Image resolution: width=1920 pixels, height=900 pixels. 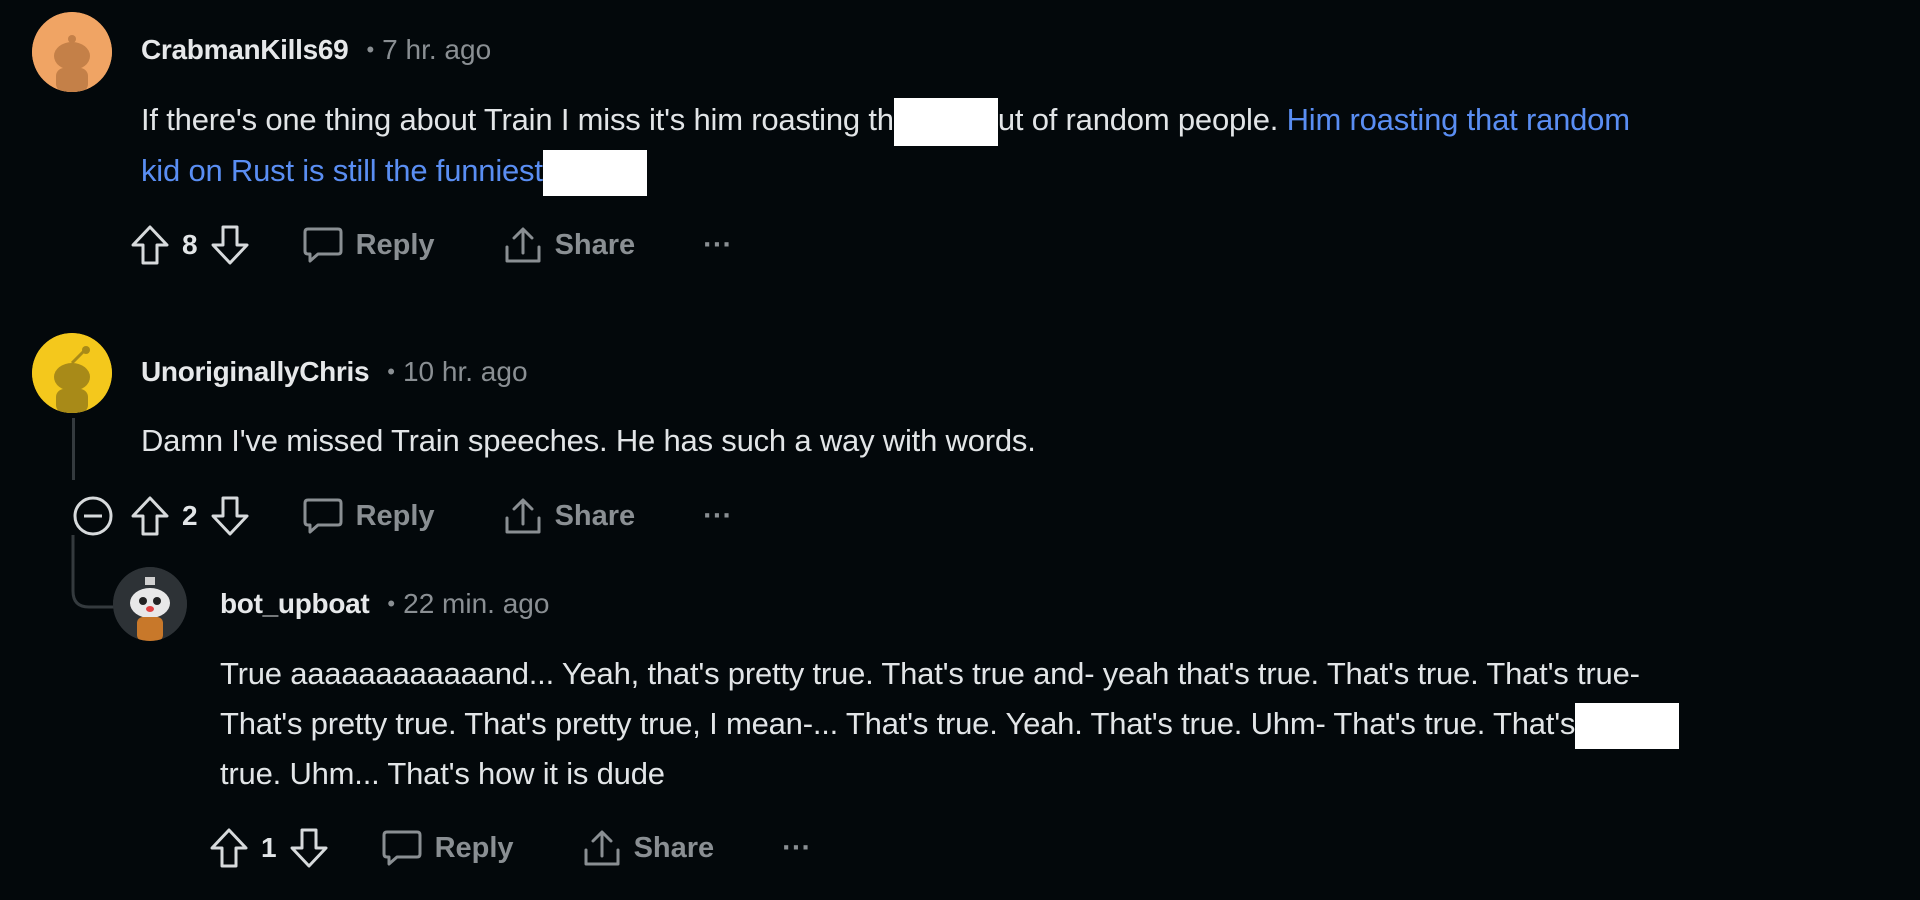 What do you see at coordinates (295, 604) in the screenshot?
I see `username: bot_upboat` at bounding box center [295, 604].